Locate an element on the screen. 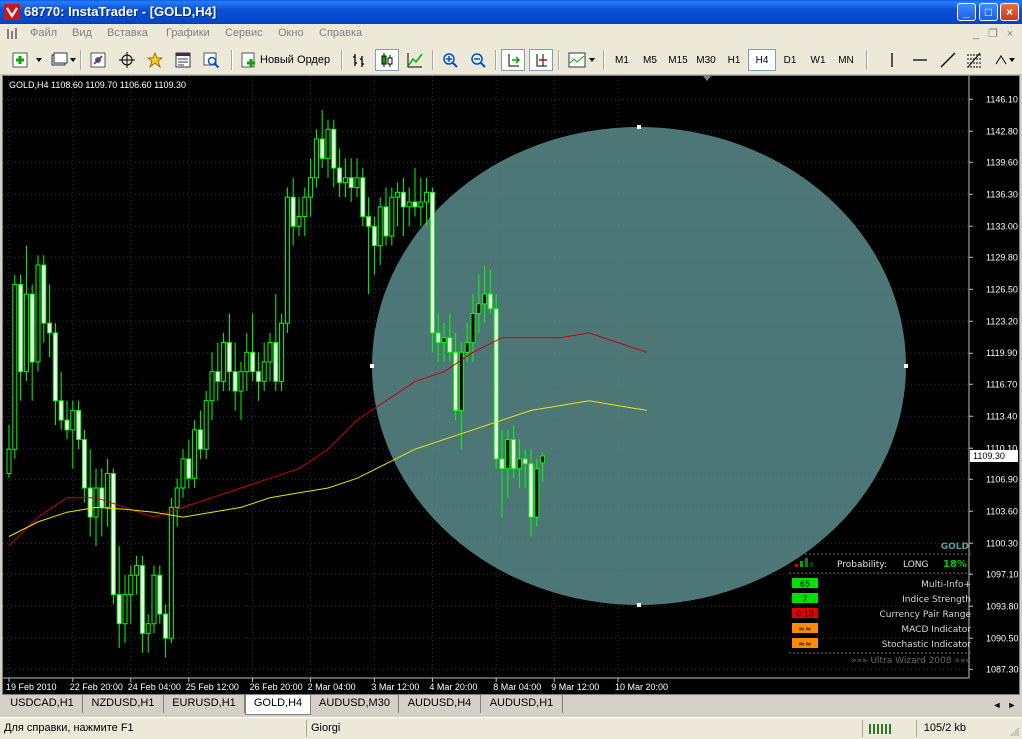 The height and width of the screenshot is (739, 1022). timeframe-m15: M15 is located at coordinates (678, 60).